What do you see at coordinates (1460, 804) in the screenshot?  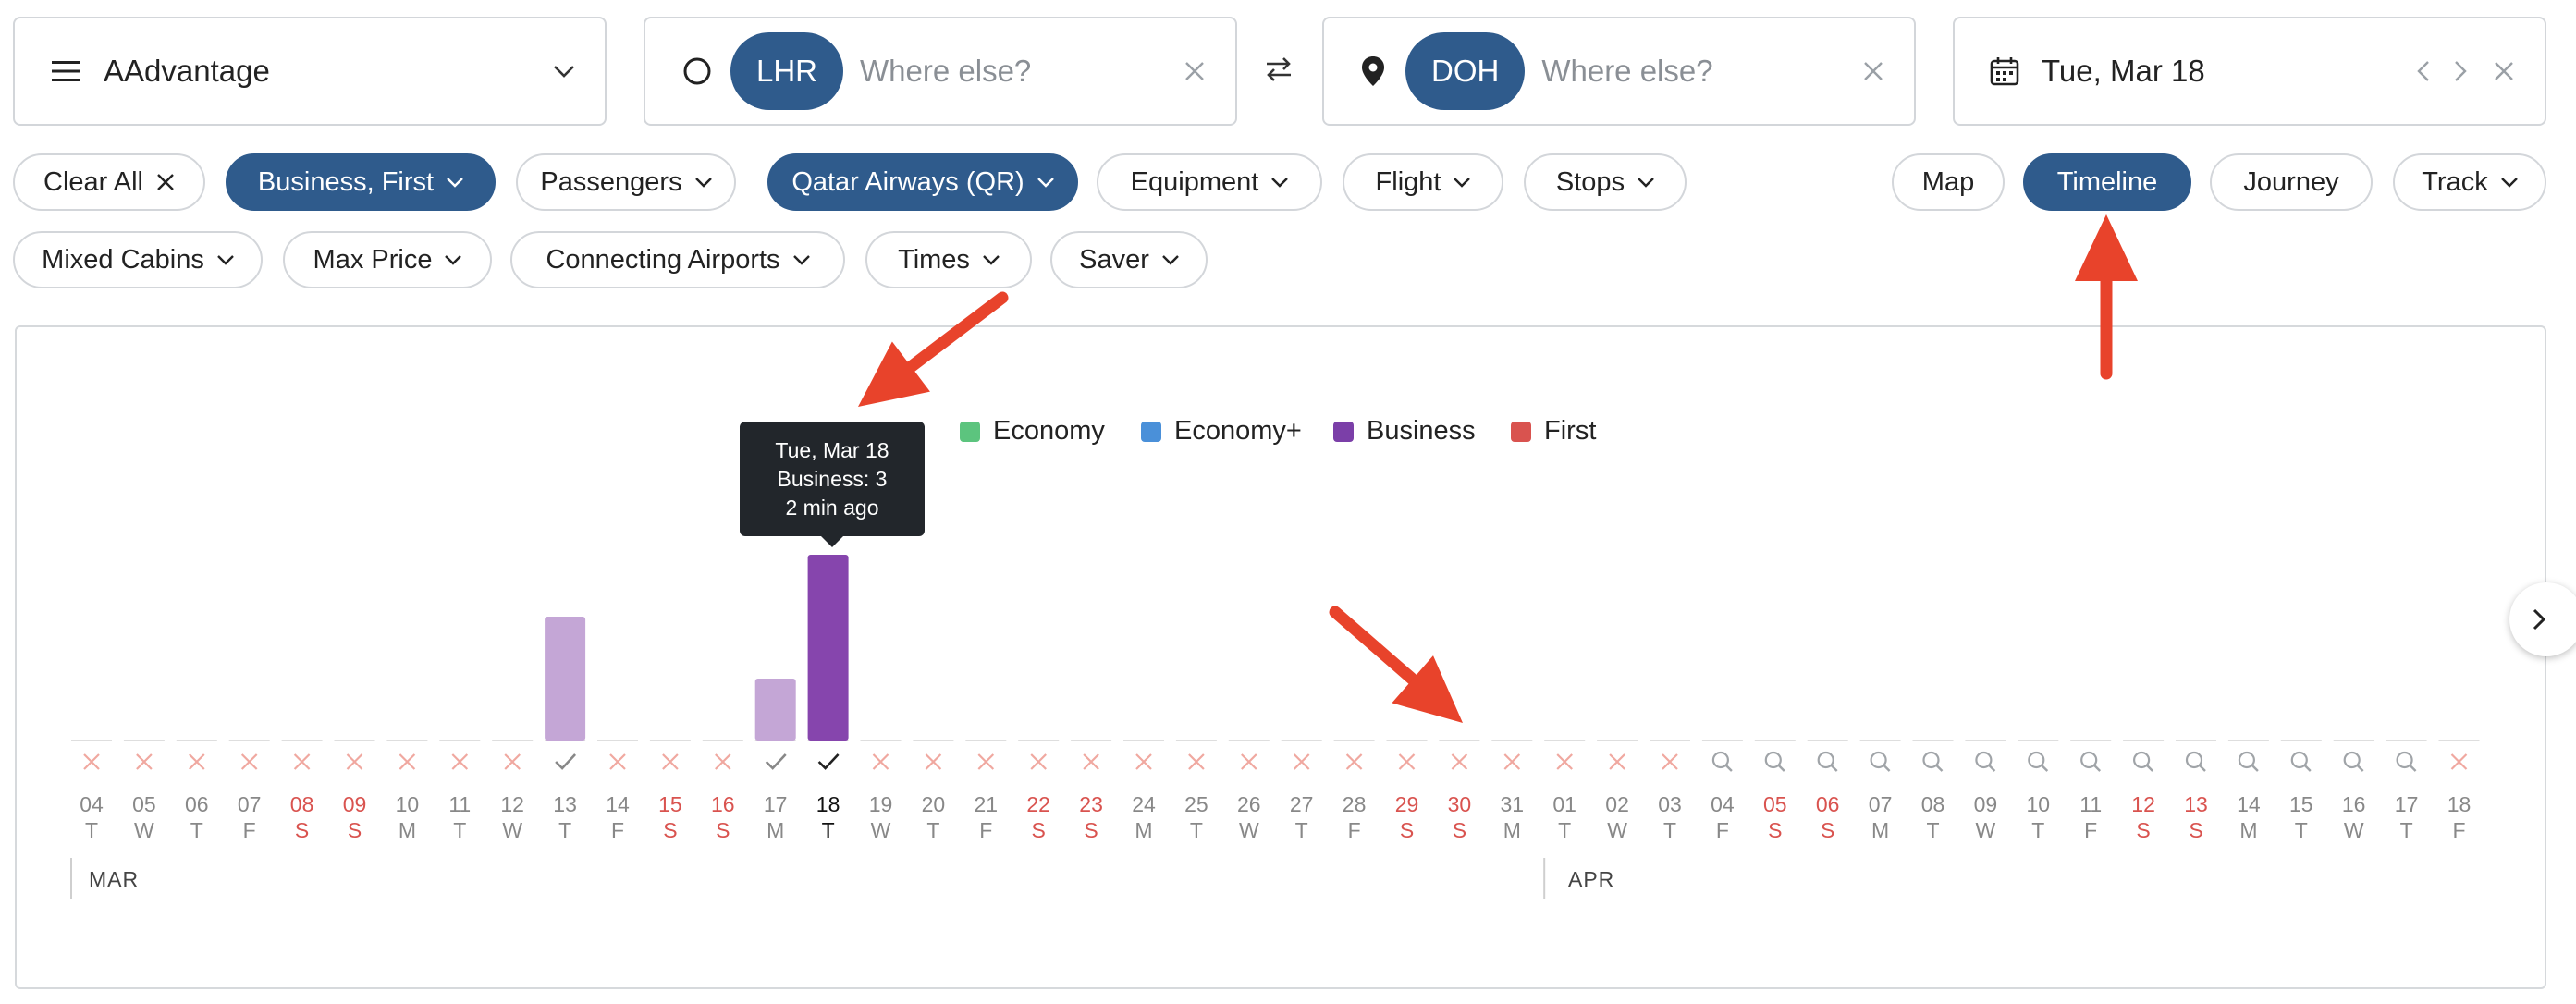 I see `day-number: 30` at bounding box center [1460, 804].